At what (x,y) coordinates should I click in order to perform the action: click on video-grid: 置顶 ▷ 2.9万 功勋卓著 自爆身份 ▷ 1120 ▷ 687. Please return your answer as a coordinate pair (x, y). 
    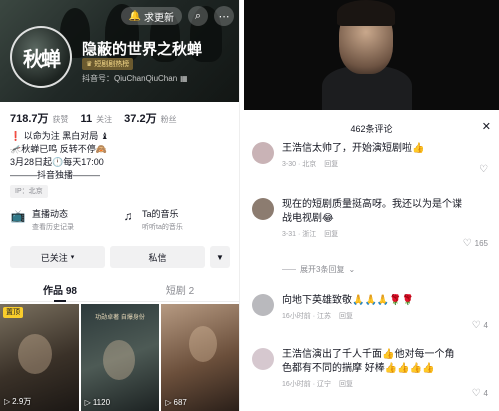
    Looking at the image, I should click on (119, 357).